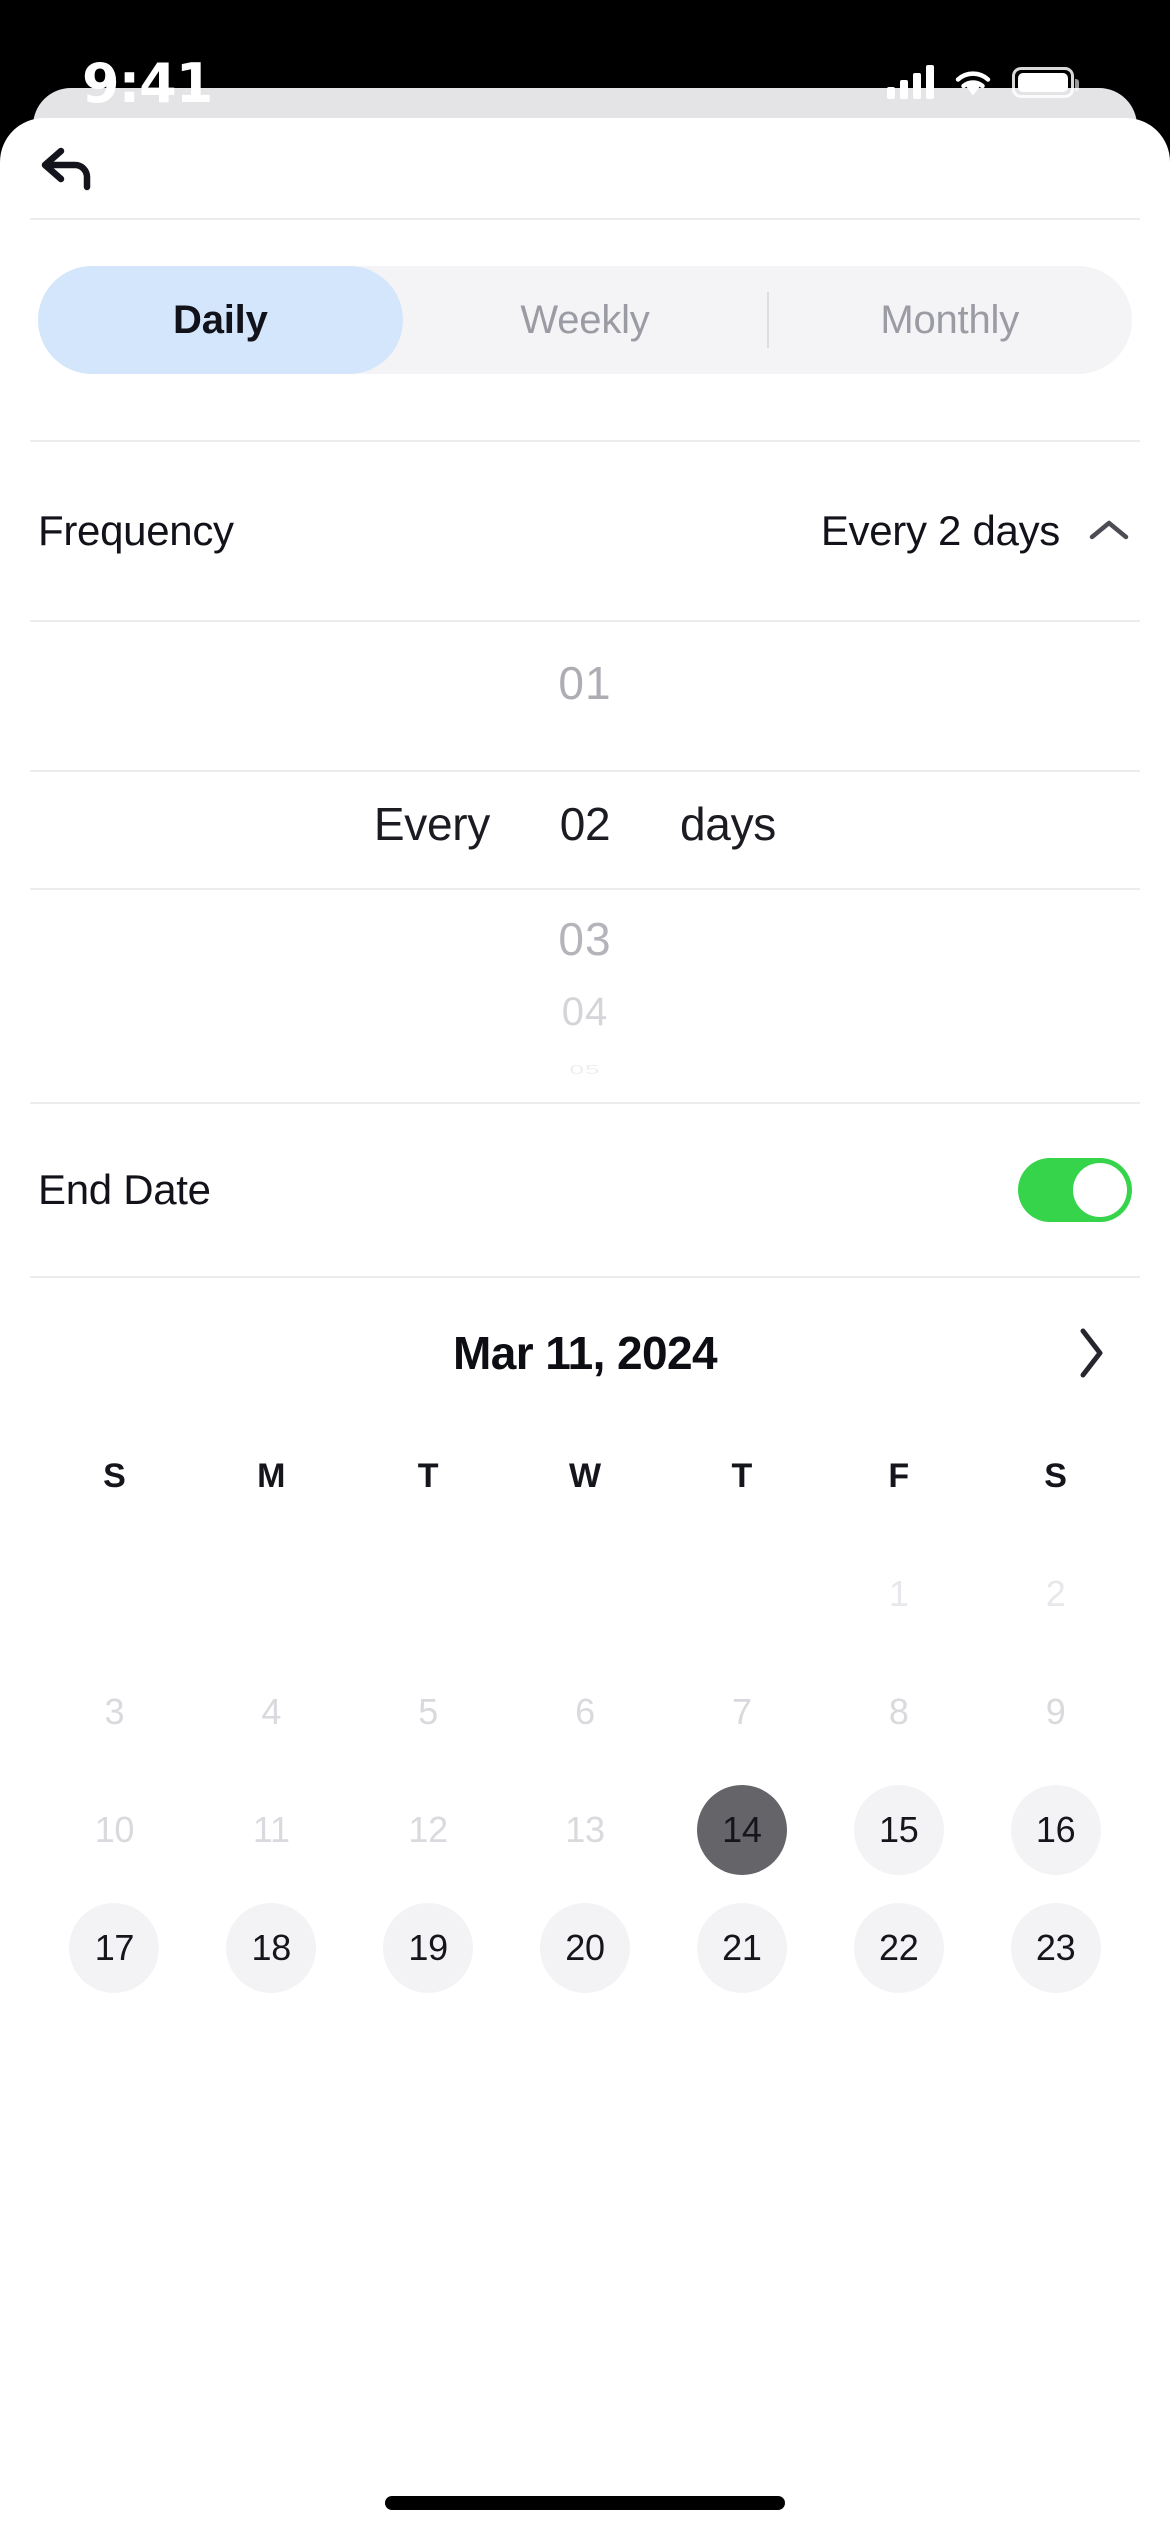 This screenshot has width=1170, height=2532. What do you see at coordinates (147, 83) in the screenshot?
I see `status-time: 9:41` at bounding box center [147, 83].